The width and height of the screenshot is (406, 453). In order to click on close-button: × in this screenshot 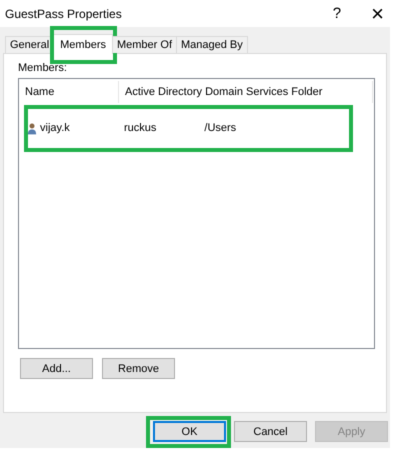, I will do `click(377, 13)`.